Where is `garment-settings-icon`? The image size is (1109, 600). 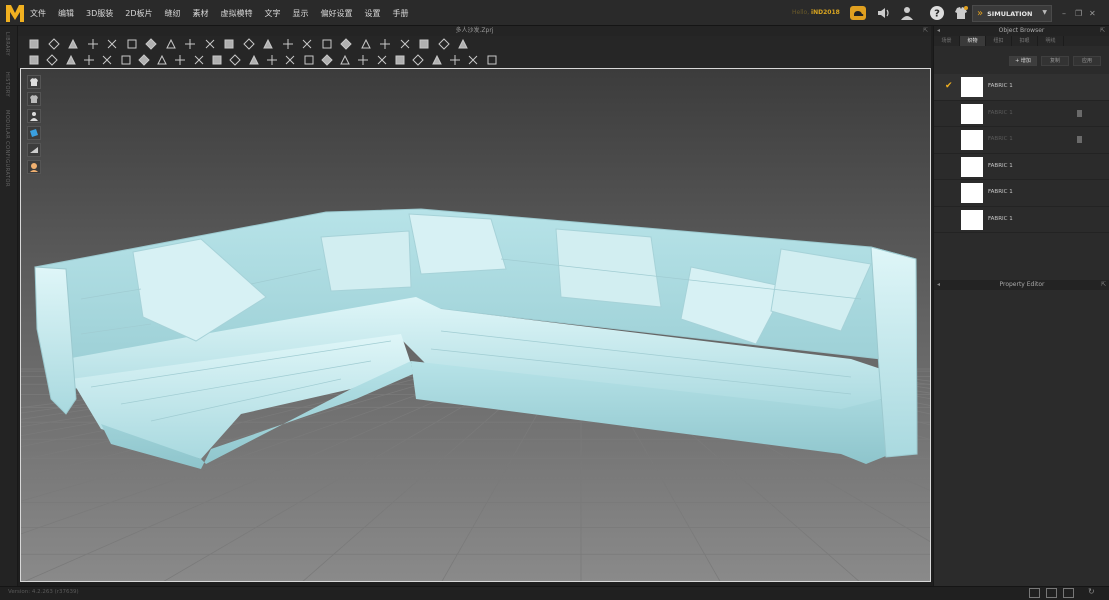 garment-settings-icon is located at coordinates (961, 13).